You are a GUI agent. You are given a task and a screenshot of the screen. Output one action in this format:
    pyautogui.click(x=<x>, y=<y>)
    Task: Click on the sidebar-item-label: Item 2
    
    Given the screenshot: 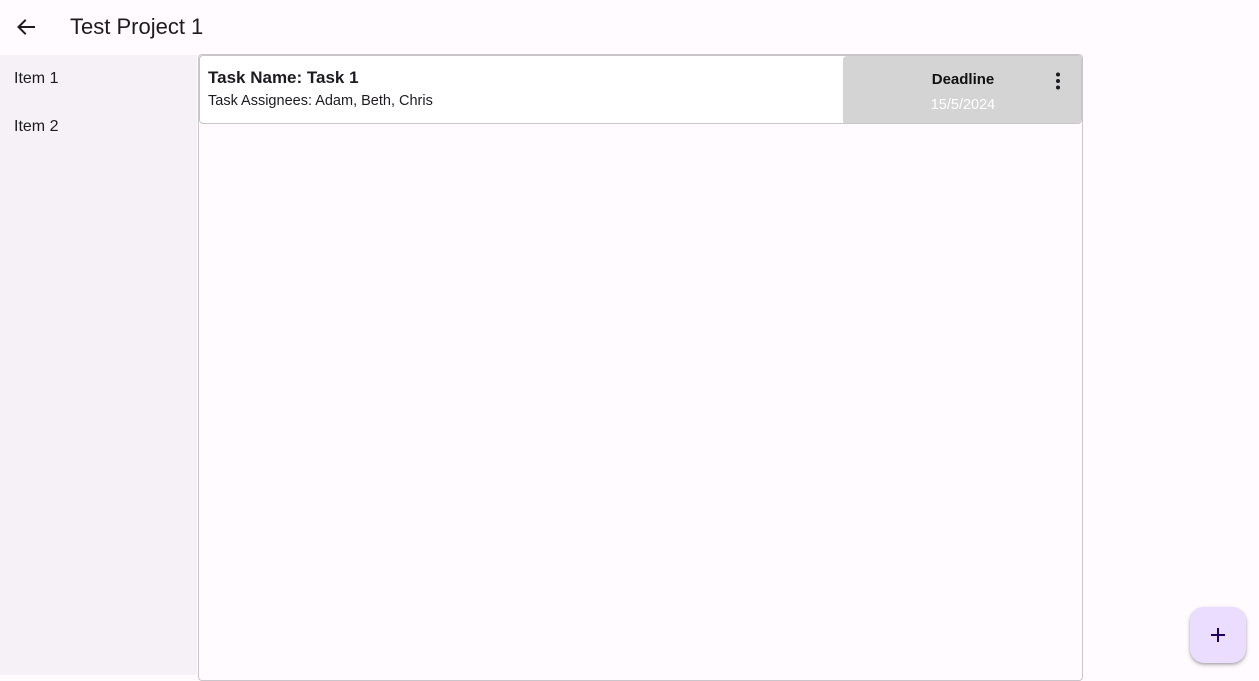 What is the action you would take?
    pyautogui.click(x=36, y=126)
    